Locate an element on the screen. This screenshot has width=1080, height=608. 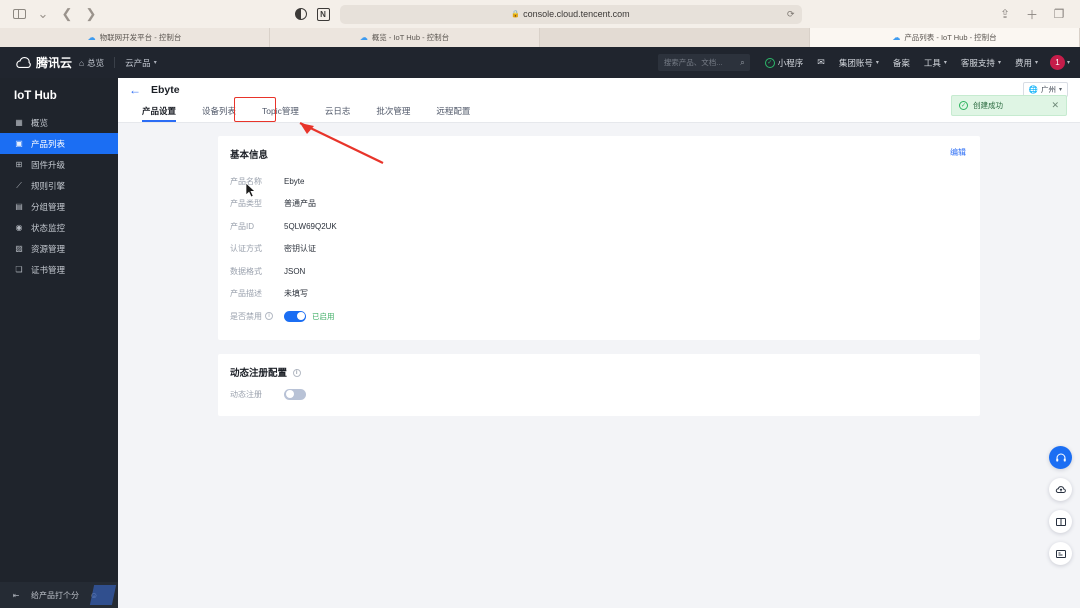
info-row: 数据格式 JSON is located at coordinates (599, 271).